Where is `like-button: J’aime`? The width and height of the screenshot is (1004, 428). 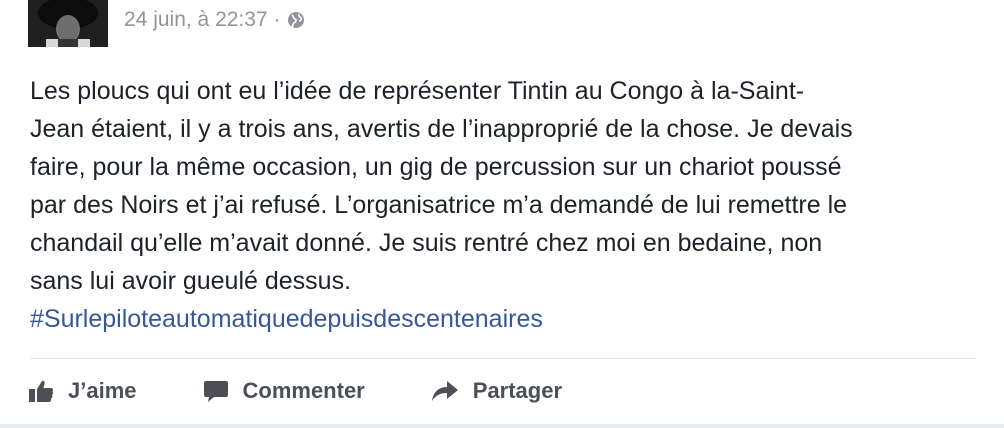
like-button: J’aime is located at coordinates (82, 391).